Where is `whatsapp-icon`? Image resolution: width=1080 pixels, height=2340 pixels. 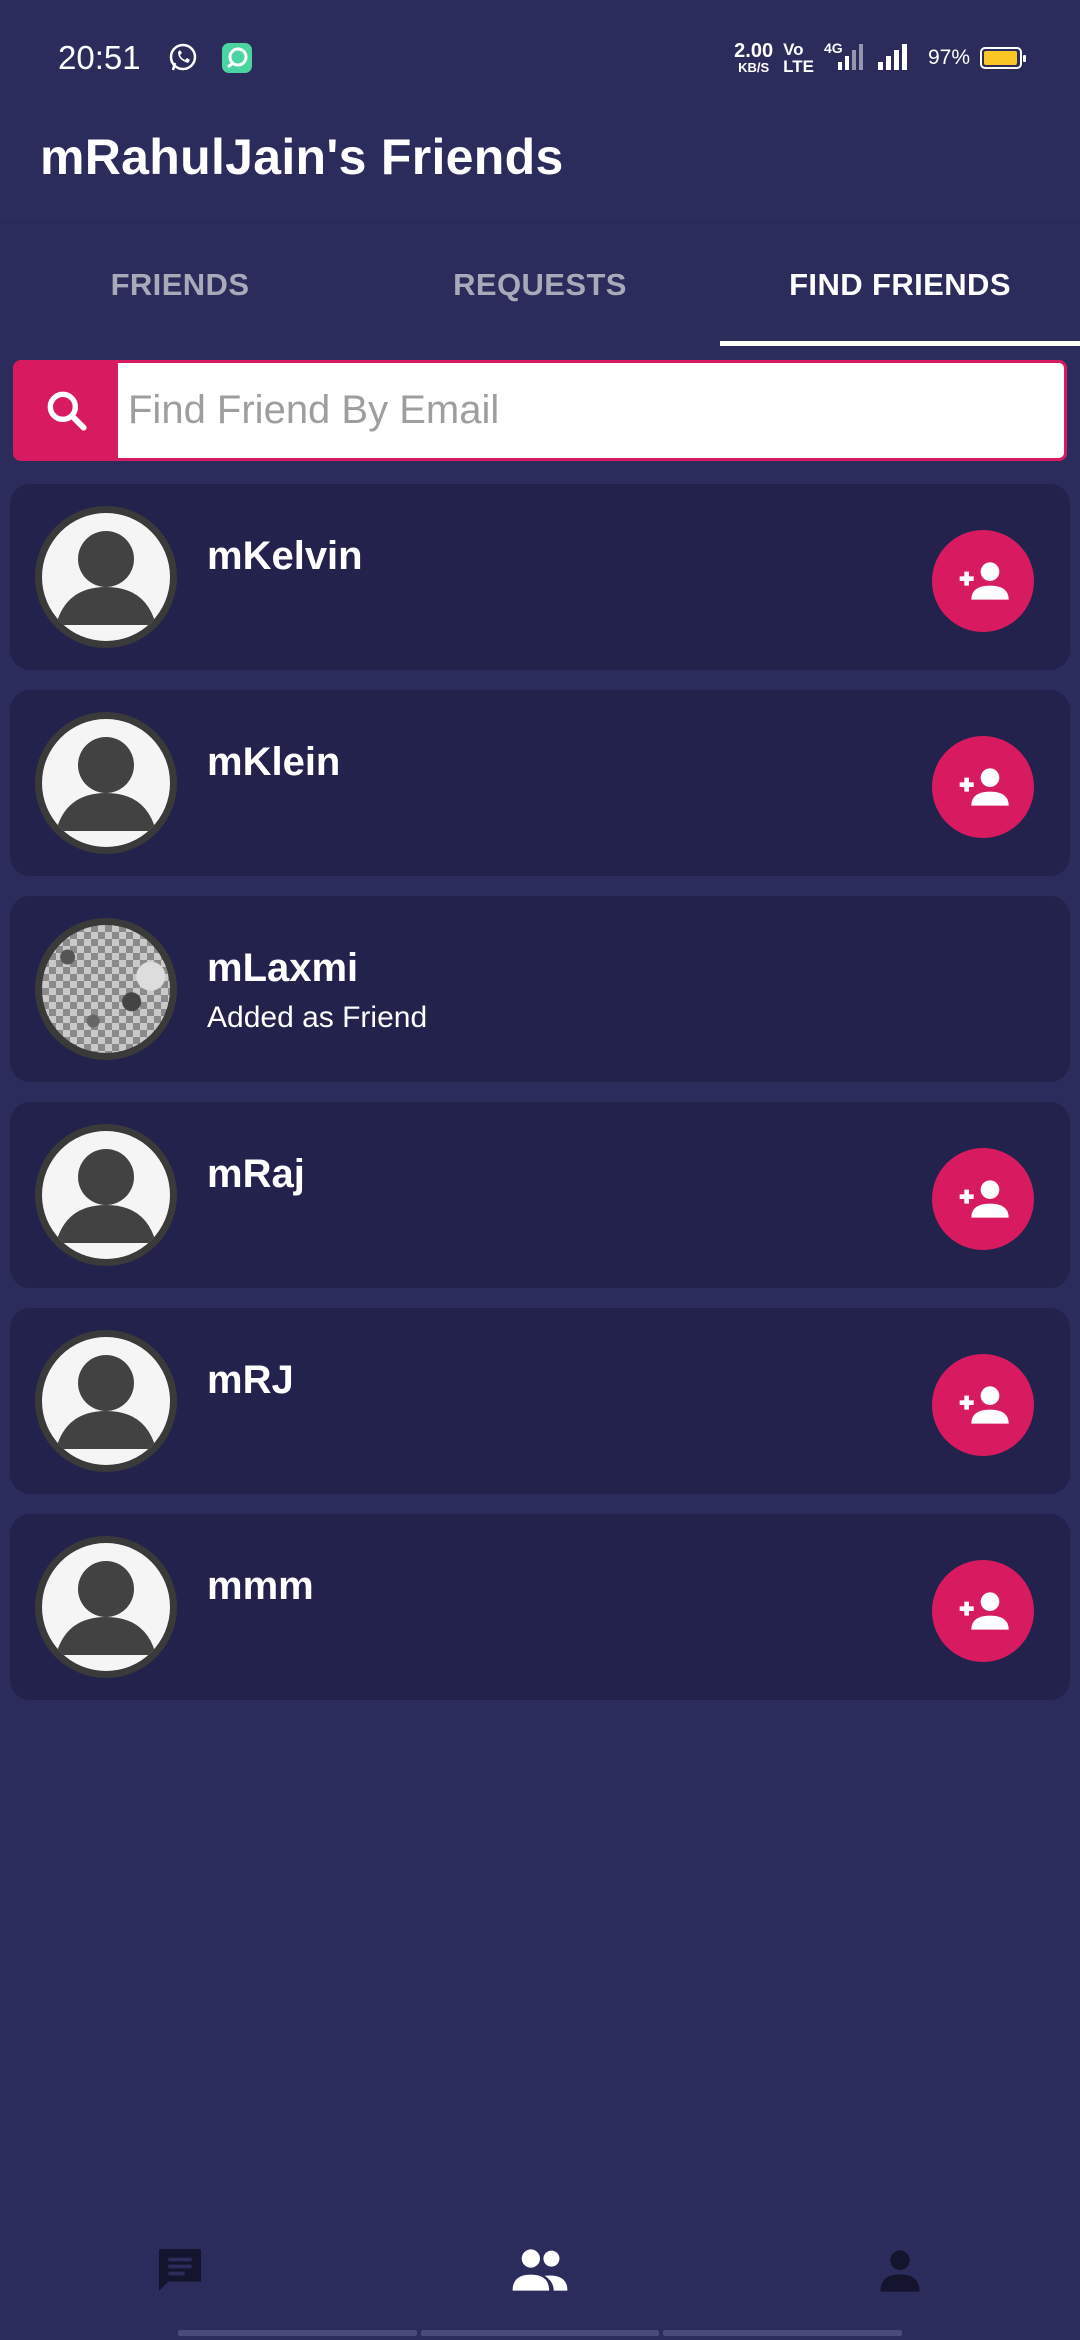 whatsapp-icon is located at coordinates (183, 58).